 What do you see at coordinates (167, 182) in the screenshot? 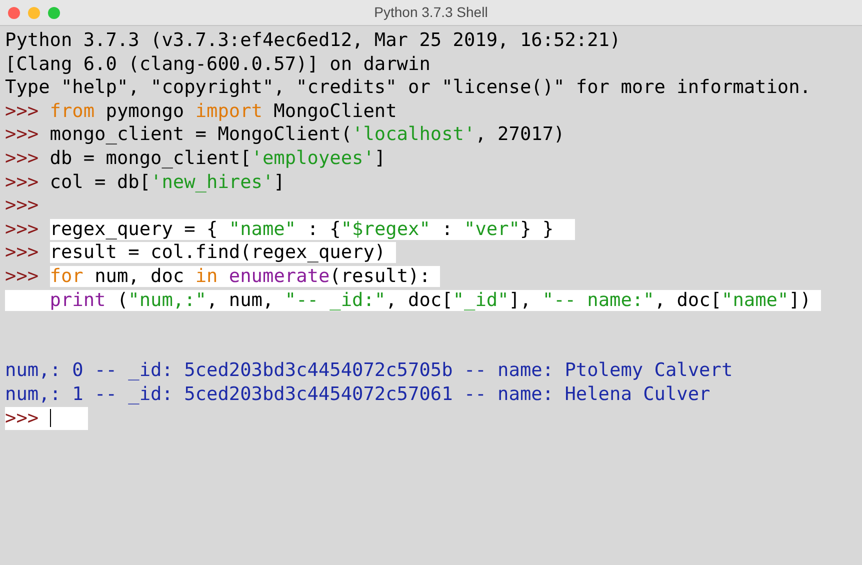
I see `code-line: col = db['new_hires']` at bounding box center [167, 182].